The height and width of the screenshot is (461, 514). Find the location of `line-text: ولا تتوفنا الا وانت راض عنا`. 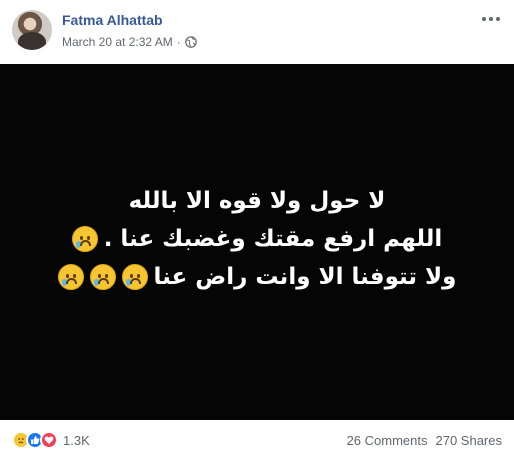

line-text: ولا تتوفنا الا وانت راض عنا is located at coordinates (305, 277).